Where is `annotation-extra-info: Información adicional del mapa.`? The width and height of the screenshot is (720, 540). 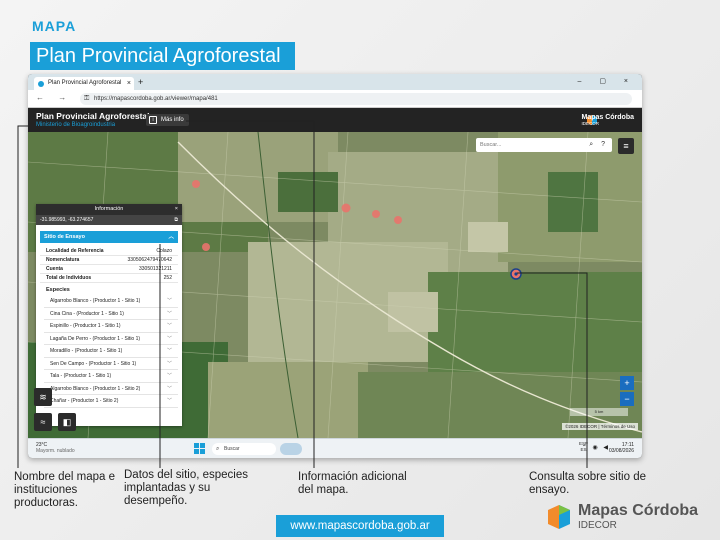 annotation-extra-info: Información adicional del mapa. is located at coordinates (352, 483).